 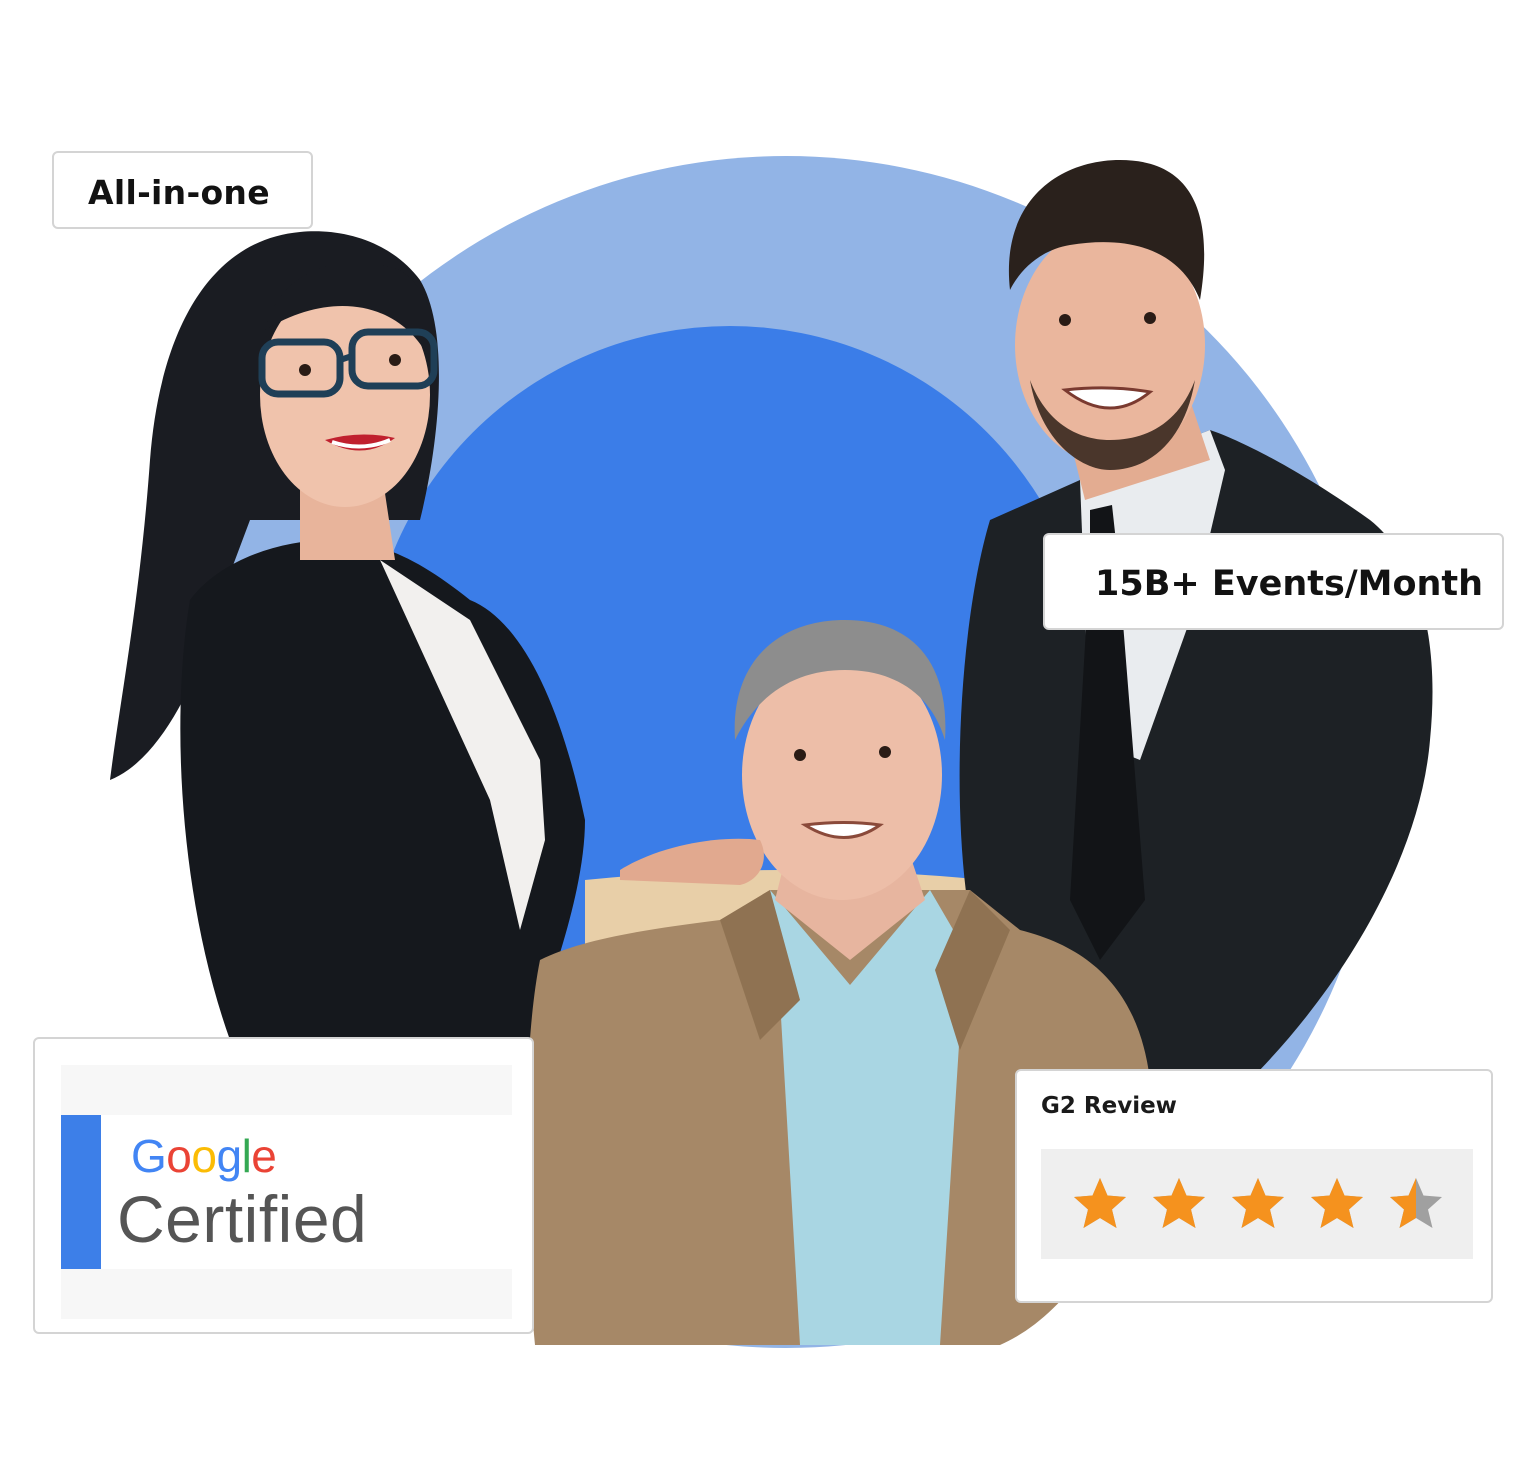 I want to click on star-rating, so click(x=1257, y=1204).